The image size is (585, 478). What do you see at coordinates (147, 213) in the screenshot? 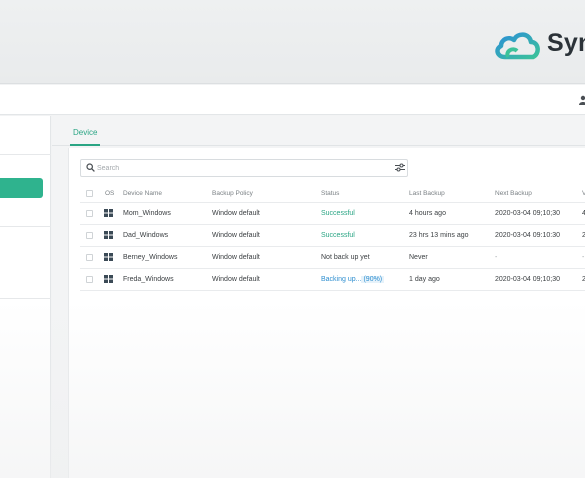
I see `device-name: Mom_Windows` at bounding box center [147, 213].